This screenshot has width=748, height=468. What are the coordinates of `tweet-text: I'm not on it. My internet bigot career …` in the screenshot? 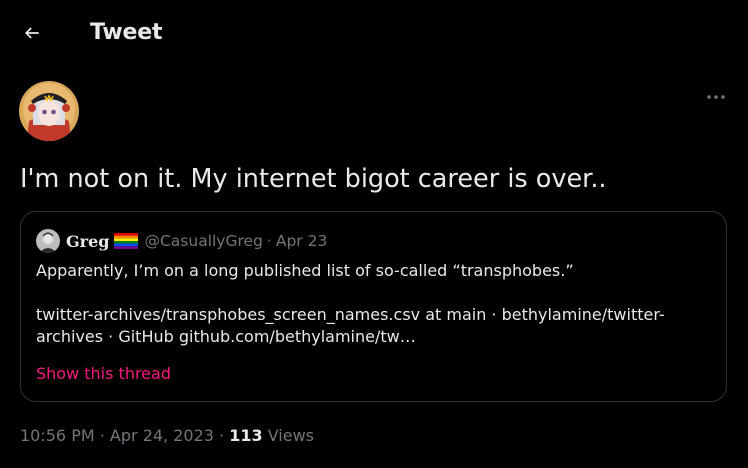 It's located at (313, 179).